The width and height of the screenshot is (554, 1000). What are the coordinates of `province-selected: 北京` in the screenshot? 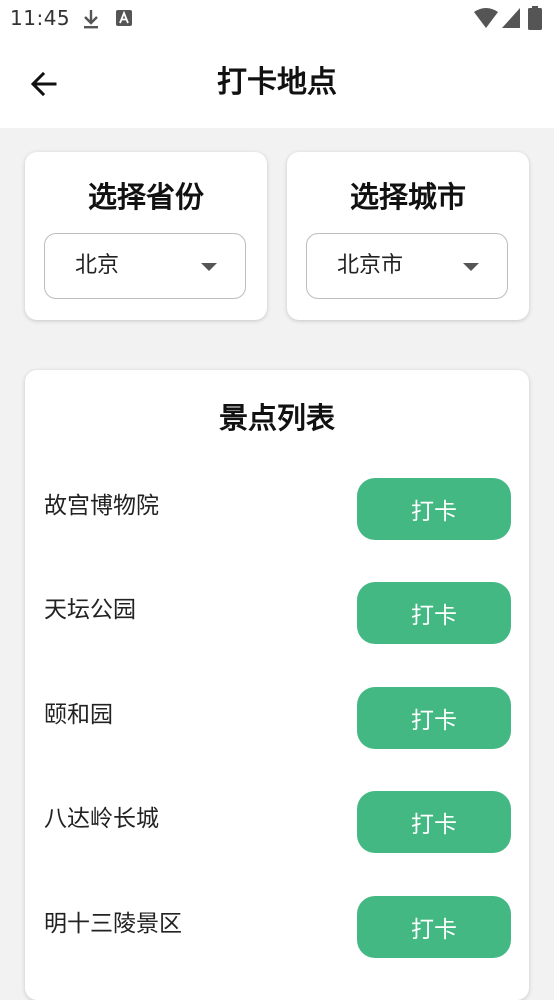 It's located at (97, 265).